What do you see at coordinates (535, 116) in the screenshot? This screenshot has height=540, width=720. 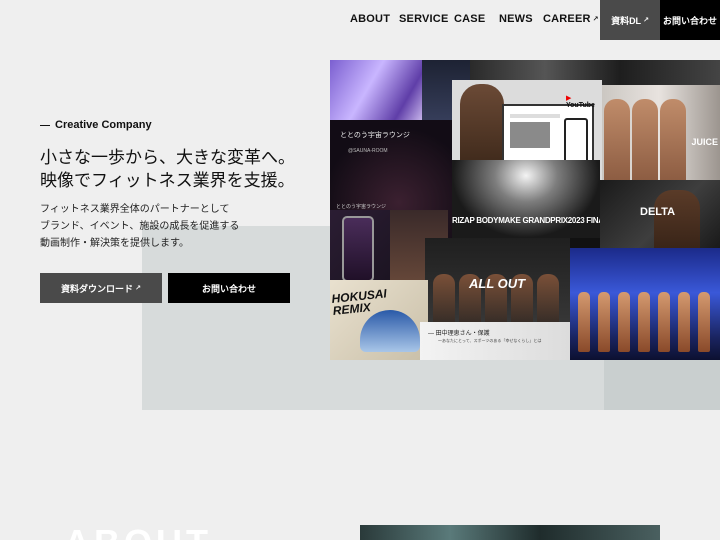 I see `laptop-bar` at bounding box center [535, 116].